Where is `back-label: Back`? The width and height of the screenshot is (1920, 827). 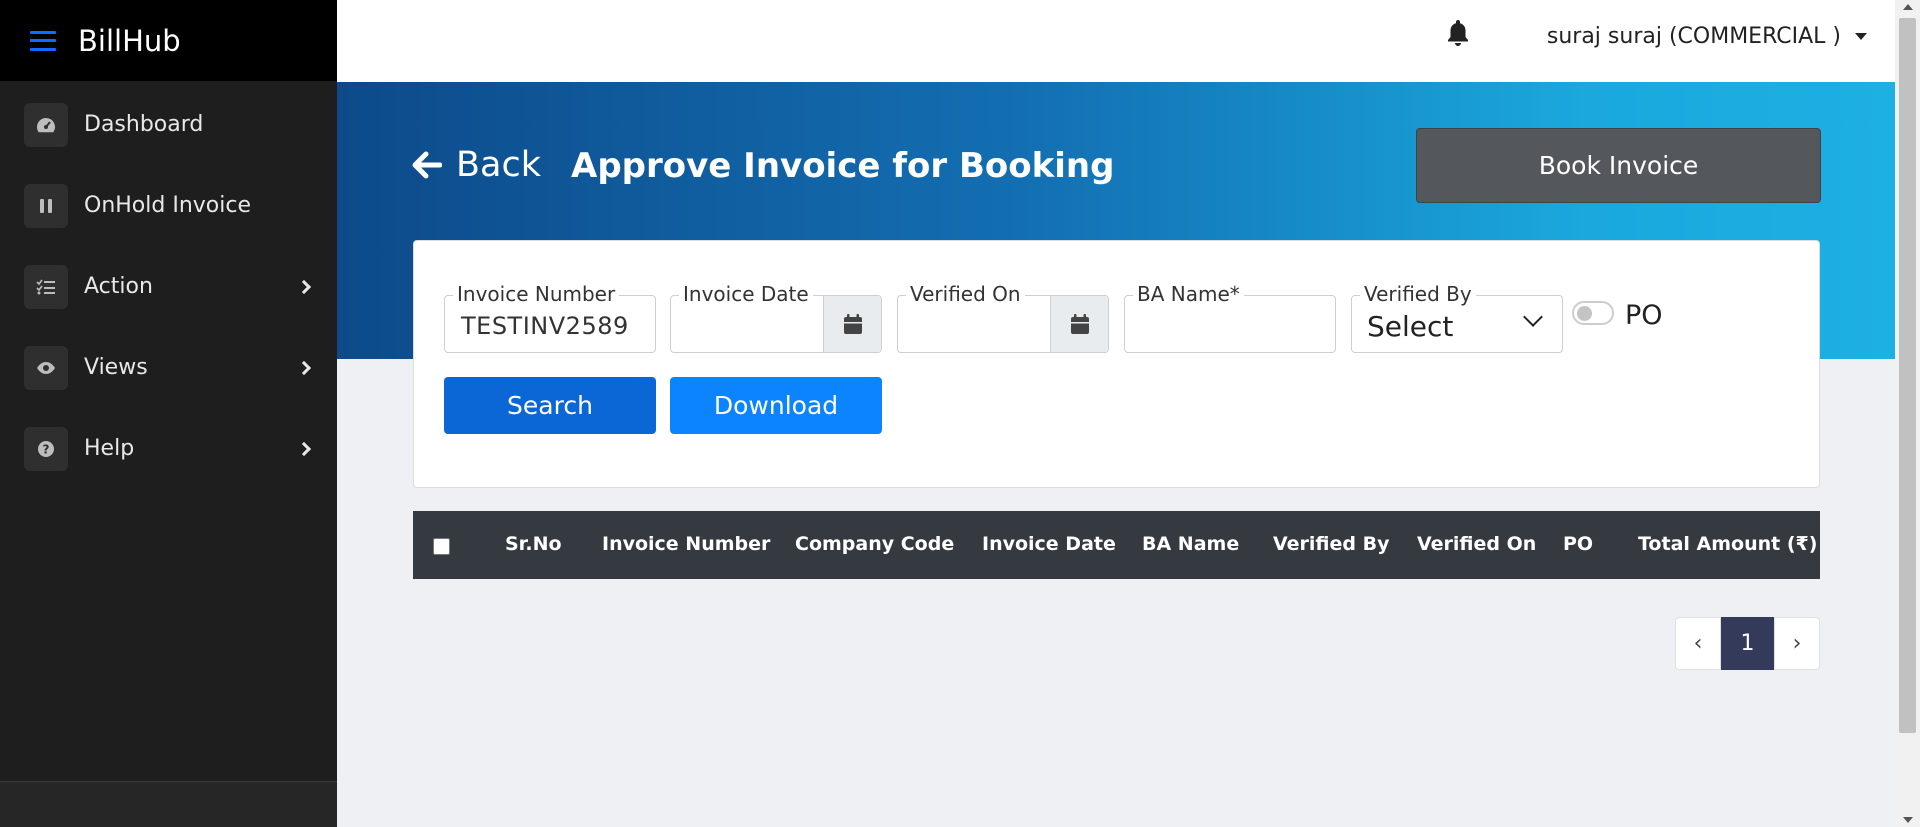
back-label: Back is located at coordinates (498, 165).